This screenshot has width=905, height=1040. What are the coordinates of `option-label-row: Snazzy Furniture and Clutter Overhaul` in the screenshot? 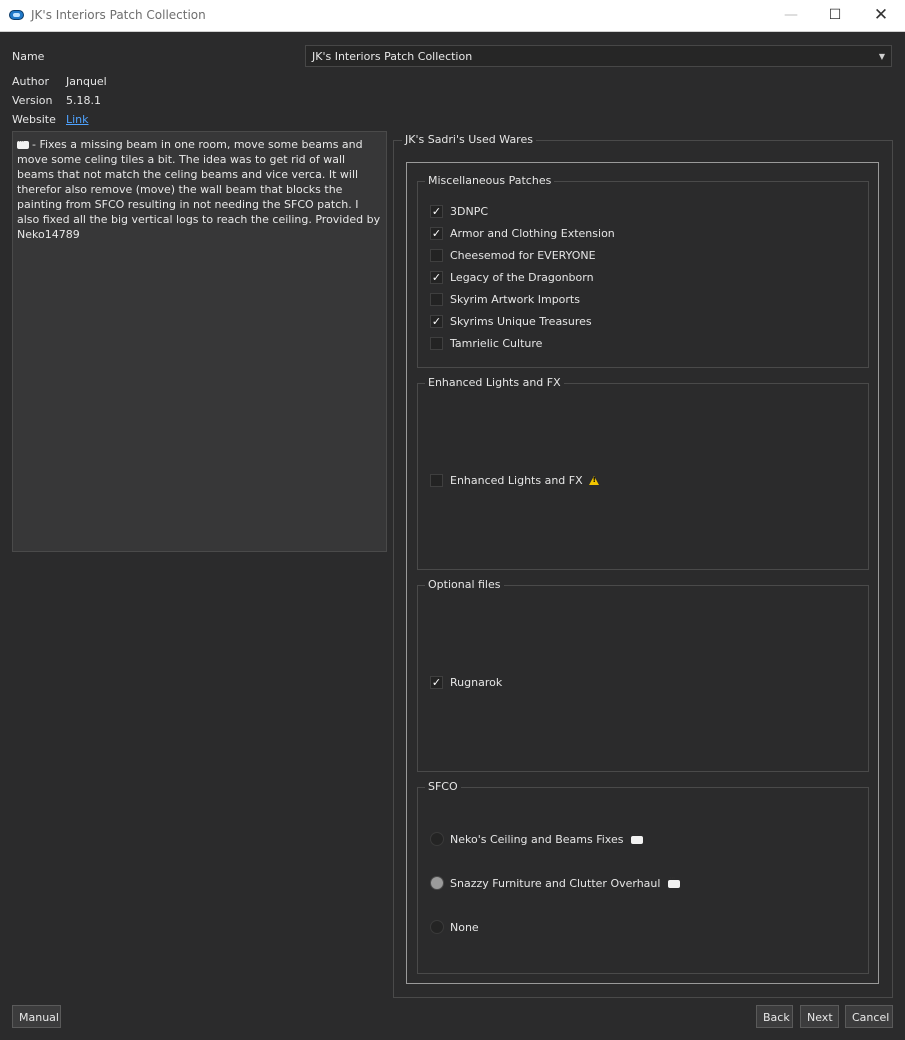 It's located at (566, 882).